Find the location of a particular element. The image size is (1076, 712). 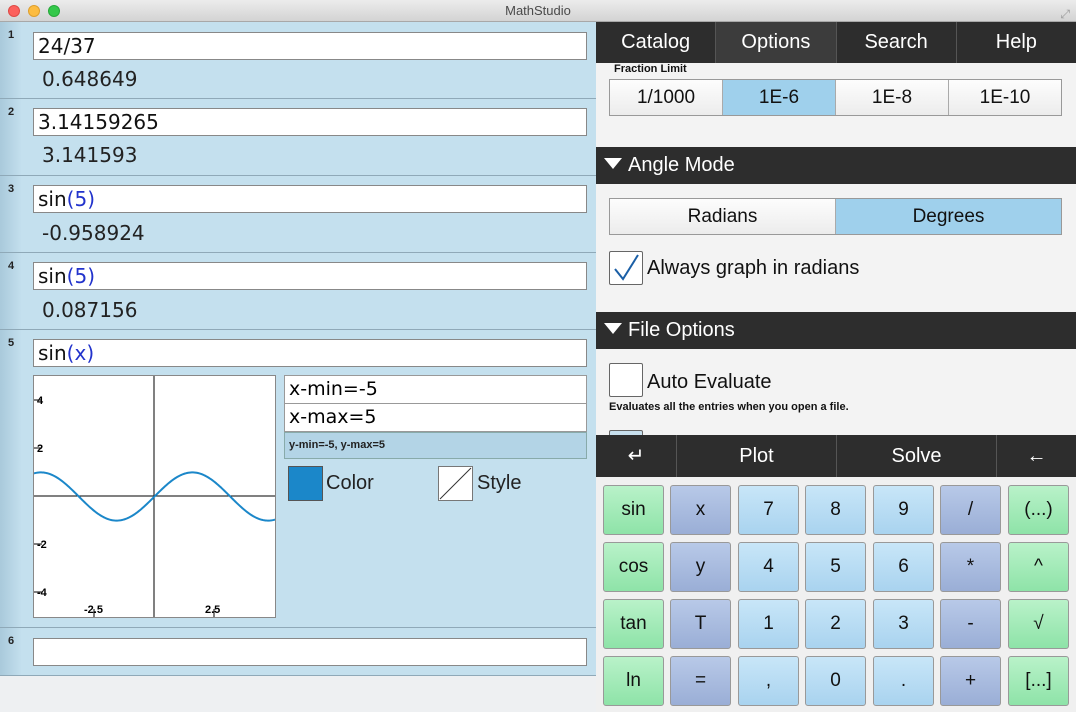

tab-bar: Catalog Options Search Help is located at coordinates (836, 42).